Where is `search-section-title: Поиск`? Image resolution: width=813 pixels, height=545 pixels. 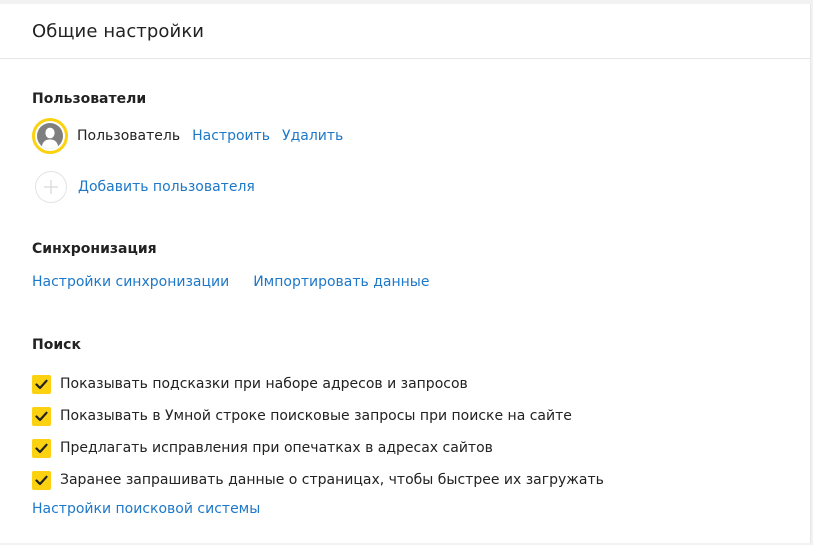 search-section-title: Поиск is located at coordinates (56, 345).